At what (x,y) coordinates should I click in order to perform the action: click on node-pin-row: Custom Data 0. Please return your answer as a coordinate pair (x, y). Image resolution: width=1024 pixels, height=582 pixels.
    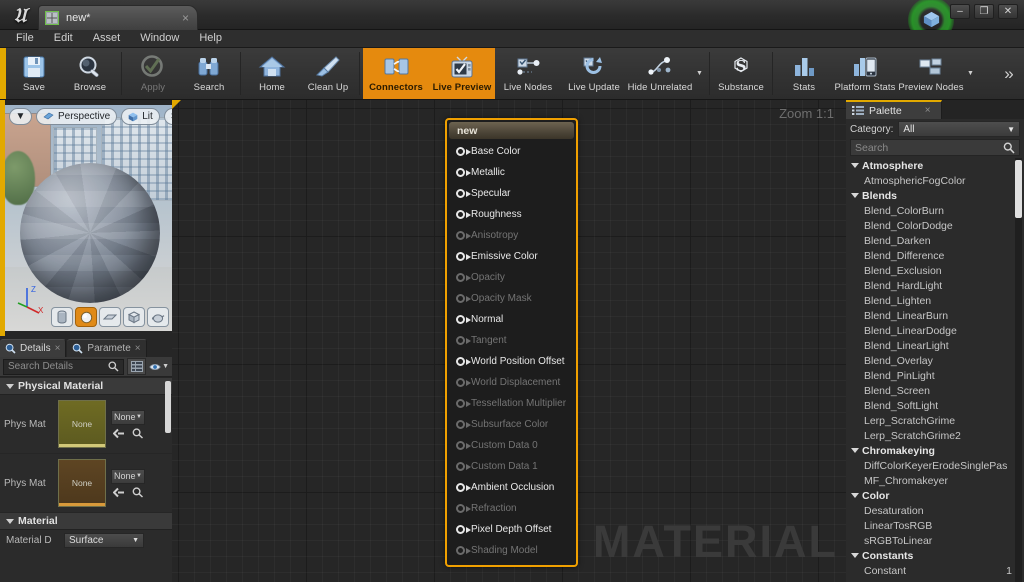
    Looking at the image, I should click on (511, 445).